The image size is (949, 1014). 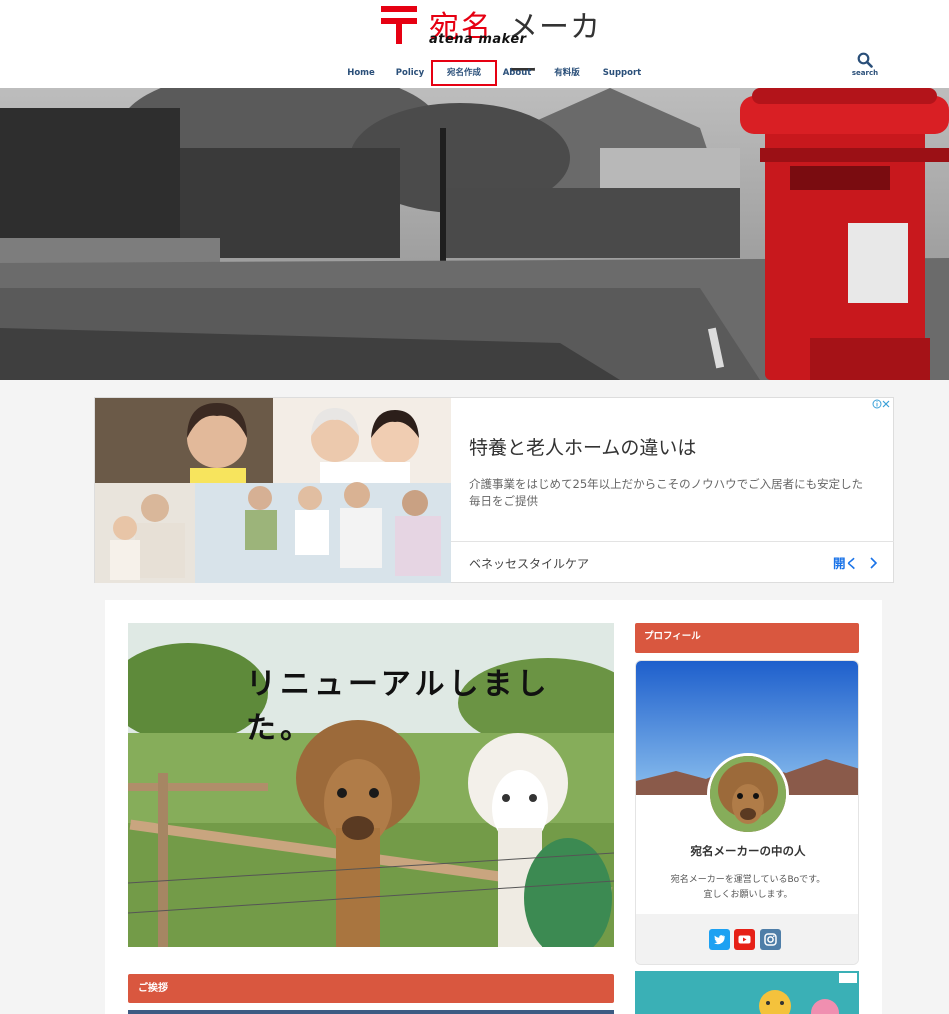 I want to click on nav-support: Support, so click(x=622, y=73).